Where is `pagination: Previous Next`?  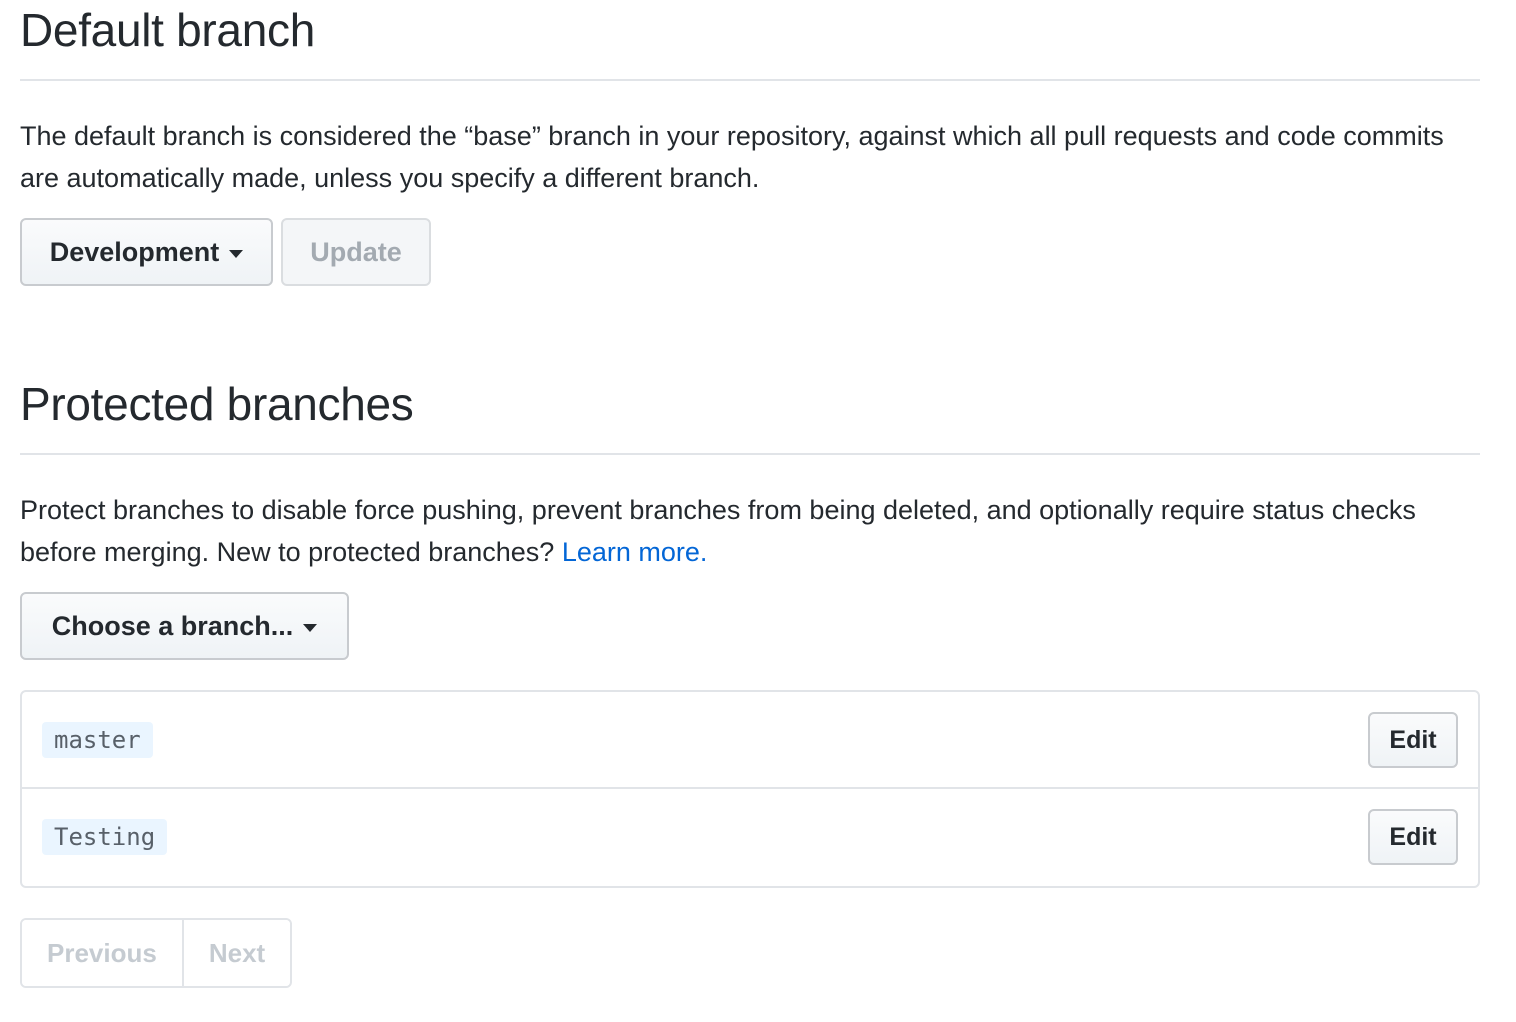
pagination: Previous Next is located at coordinates (156, 953).